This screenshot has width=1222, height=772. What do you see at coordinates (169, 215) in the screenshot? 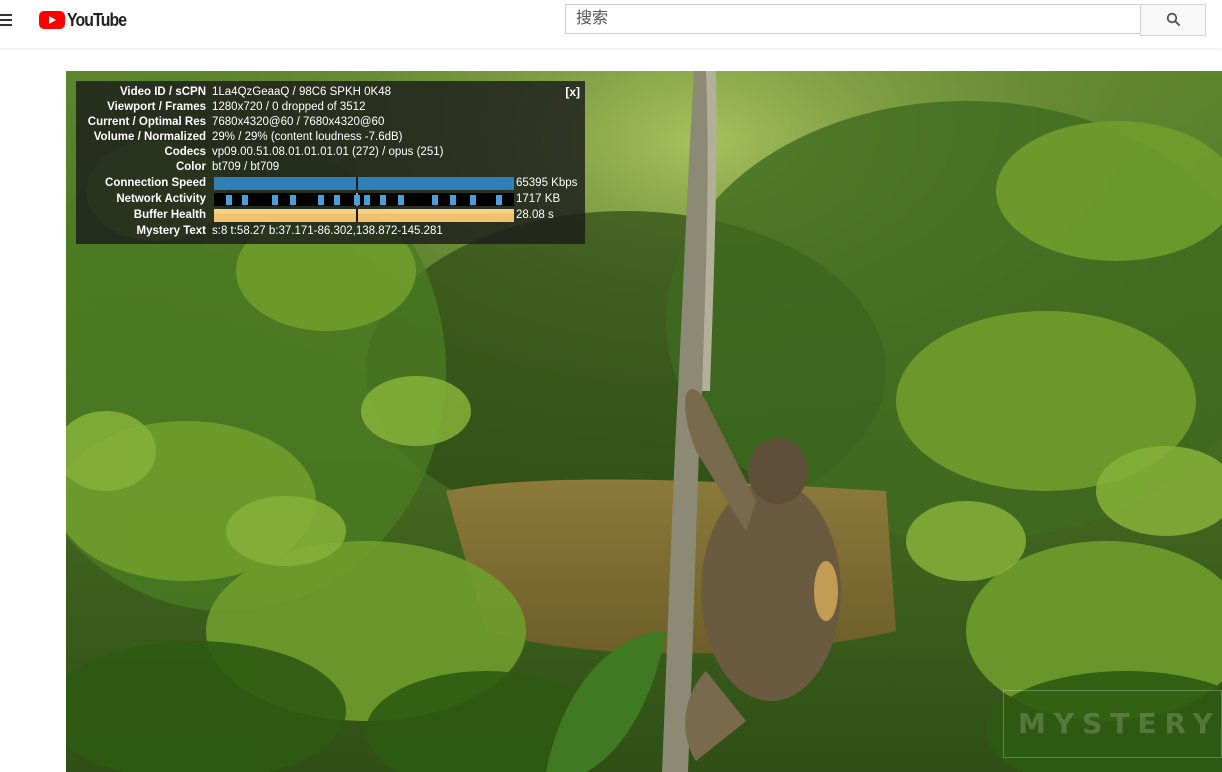
I see `stats-label: Buffer Health` at bounding box center [169, 215].